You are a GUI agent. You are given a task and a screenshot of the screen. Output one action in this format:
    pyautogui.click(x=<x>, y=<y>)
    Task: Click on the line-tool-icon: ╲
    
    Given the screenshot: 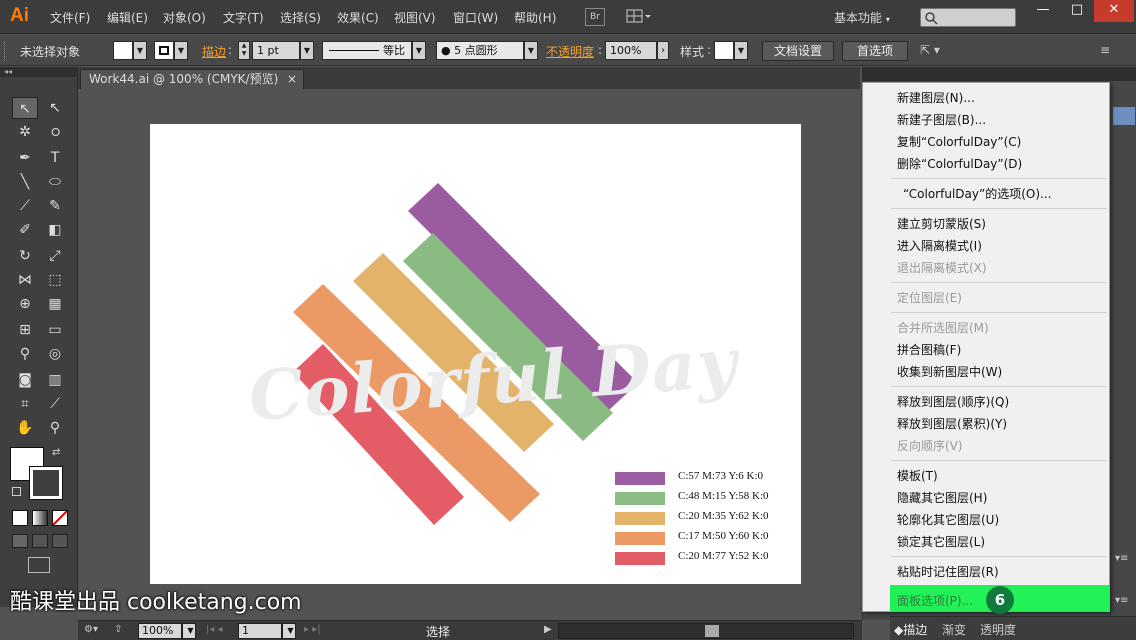 What is the action you would take?
    pyautogui.click(x=25, y=182)
    